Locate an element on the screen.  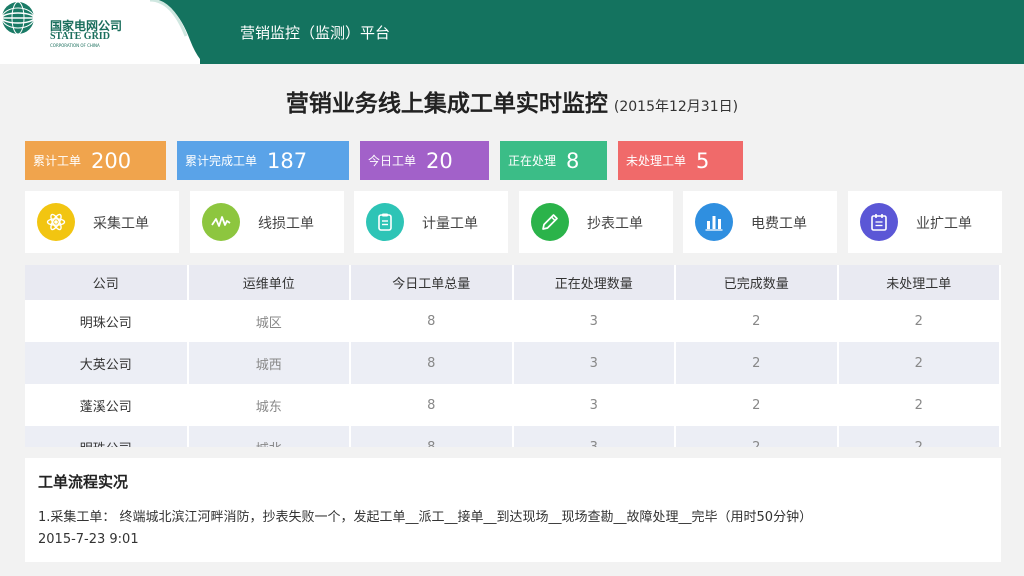
table-row: 明珠公司 城区 8 3 2 2 is located at coordinates (513, 321).